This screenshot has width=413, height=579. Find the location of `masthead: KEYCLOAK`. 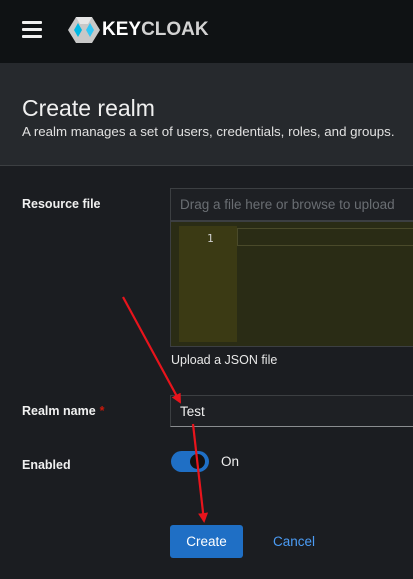

masthead: KEYCLOAK is located at coordinates (206, 31).